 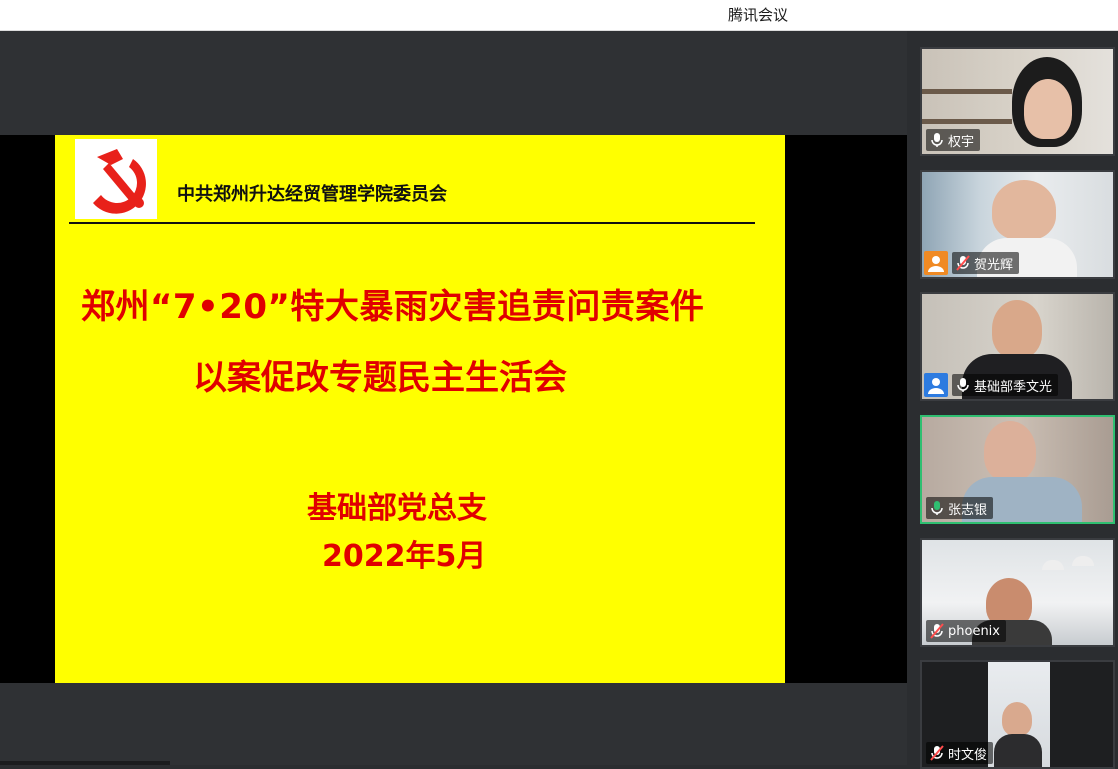 I want to click on party-emblem-icon, so click(x=116, y=179).